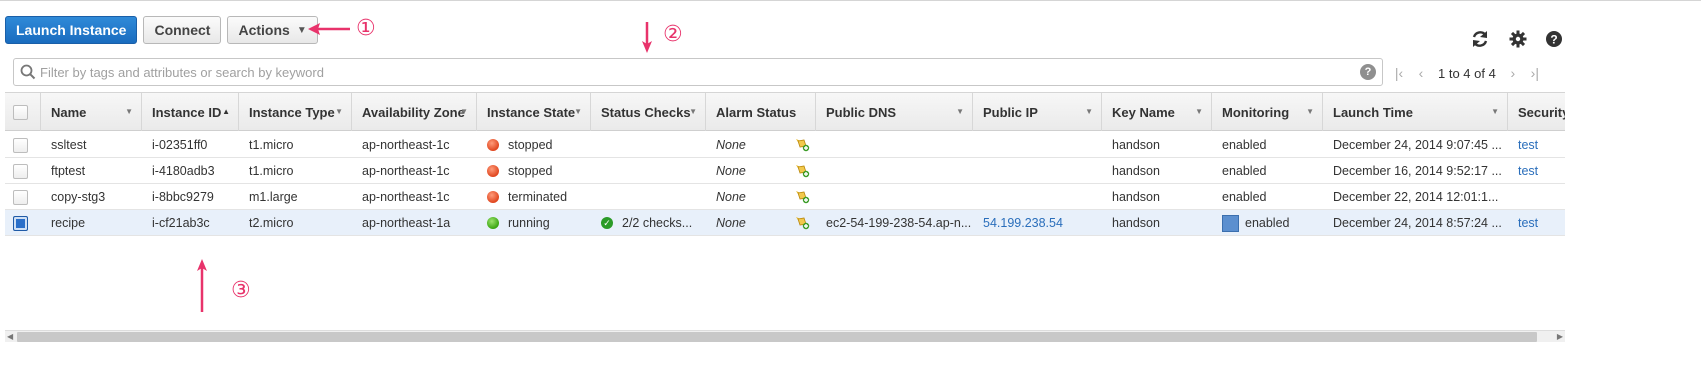  What do you see at coordinates (1421, 73) in the screenshot?
I see `prev-page-icon: ‹` at bounding box center [1421, 73].